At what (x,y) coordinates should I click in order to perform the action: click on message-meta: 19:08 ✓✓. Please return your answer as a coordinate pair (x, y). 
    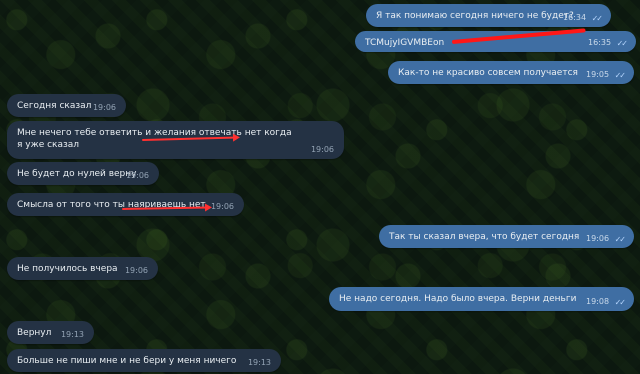
    Looking at the image, I should click on (605, 302).